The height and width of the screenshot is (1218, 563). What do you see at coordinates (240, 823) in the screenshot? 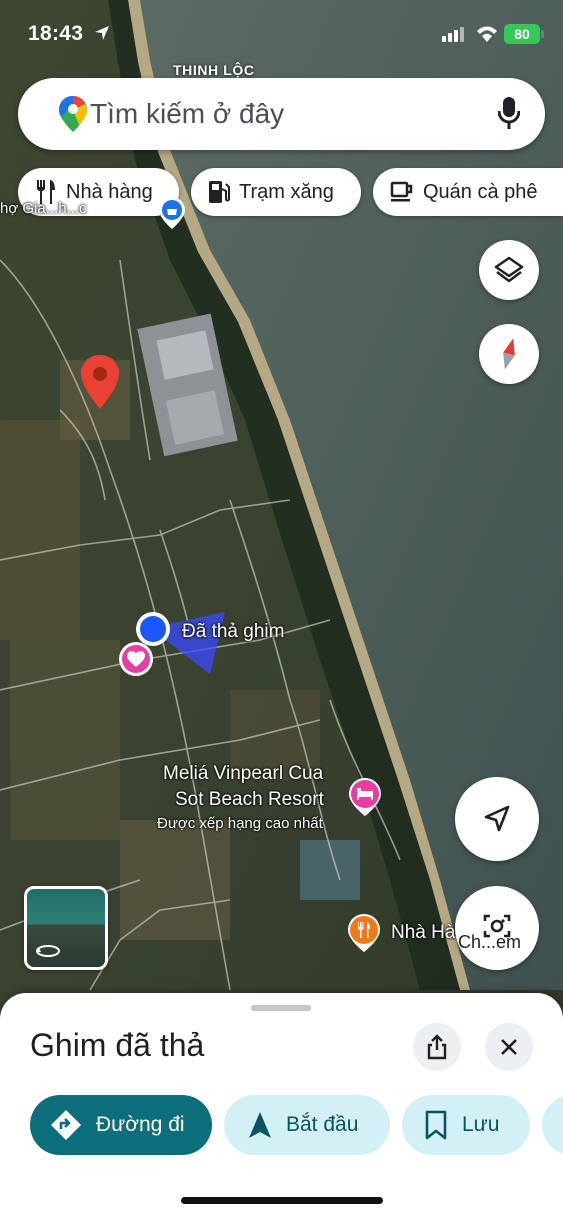
I see `resort-rating-note: Được xếp hạng cao nhất` at bounding box center [240, 823].